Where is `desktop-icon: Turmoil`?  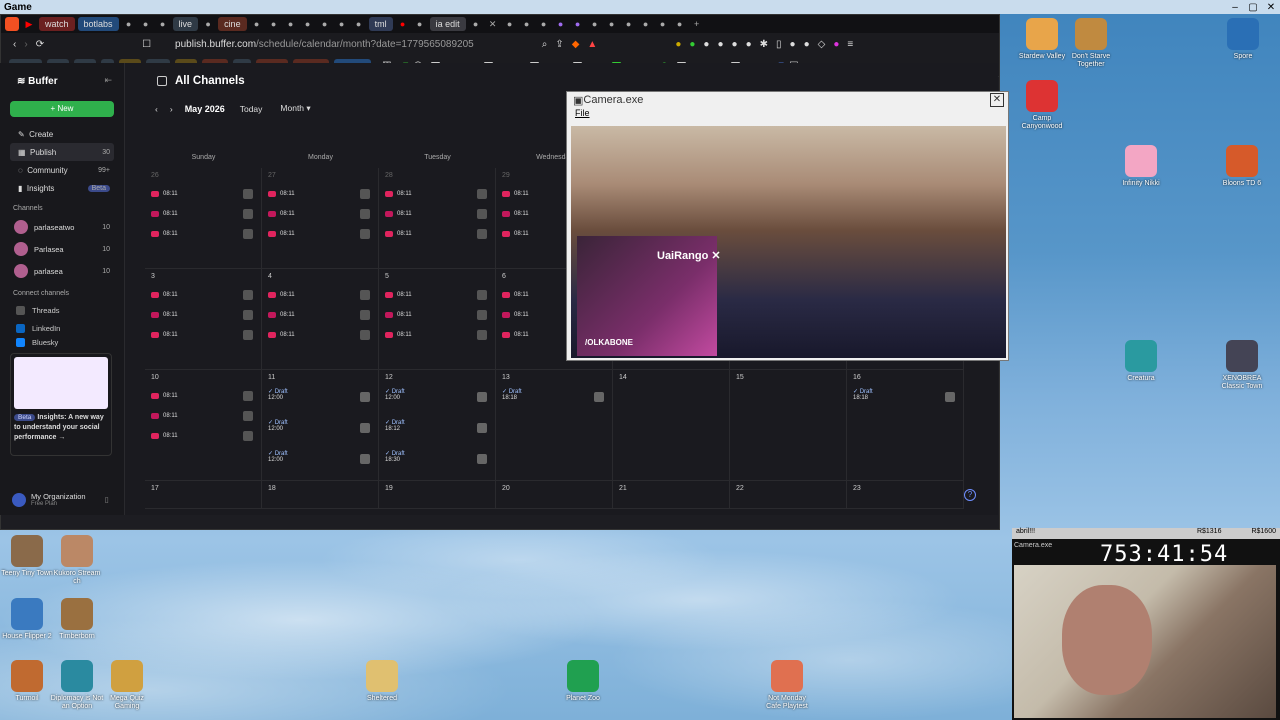
desktop-icon: Turmoil is located at coordinates (27, 681).